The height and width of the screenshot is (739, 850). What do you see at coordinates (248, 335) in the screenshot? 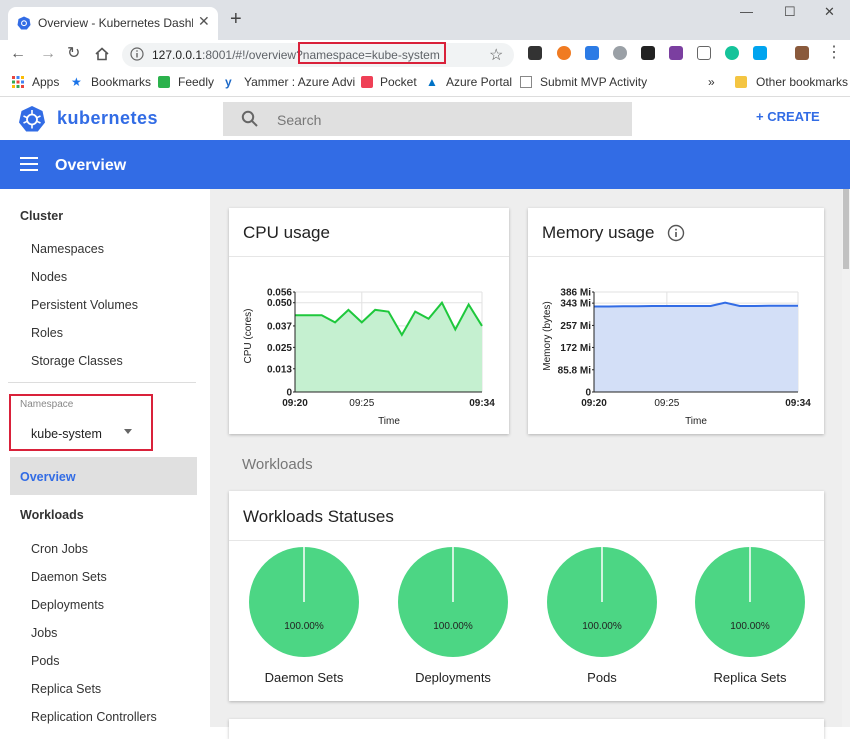
I see `cpu-y-axis-label: CPU (cores)` at bounding box center [248, 335].